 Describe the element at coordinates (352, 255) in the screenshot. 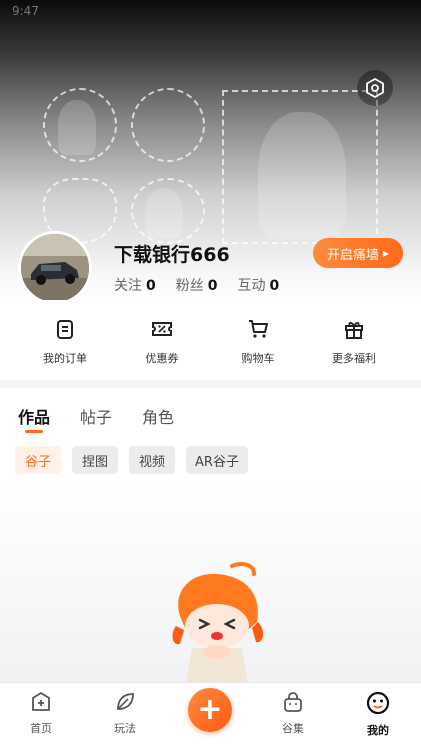

I see `open-wall-label: 开启痛墙` at that location.